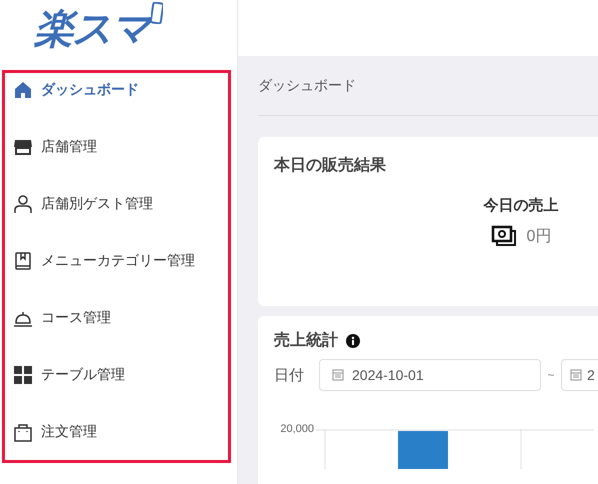 Image resolution: width=598 pixels, height=484 pixels. What do you see at coordinates (23, 375) in the screenshot?
I see `grid-icon` at bounding box center [23, 375].